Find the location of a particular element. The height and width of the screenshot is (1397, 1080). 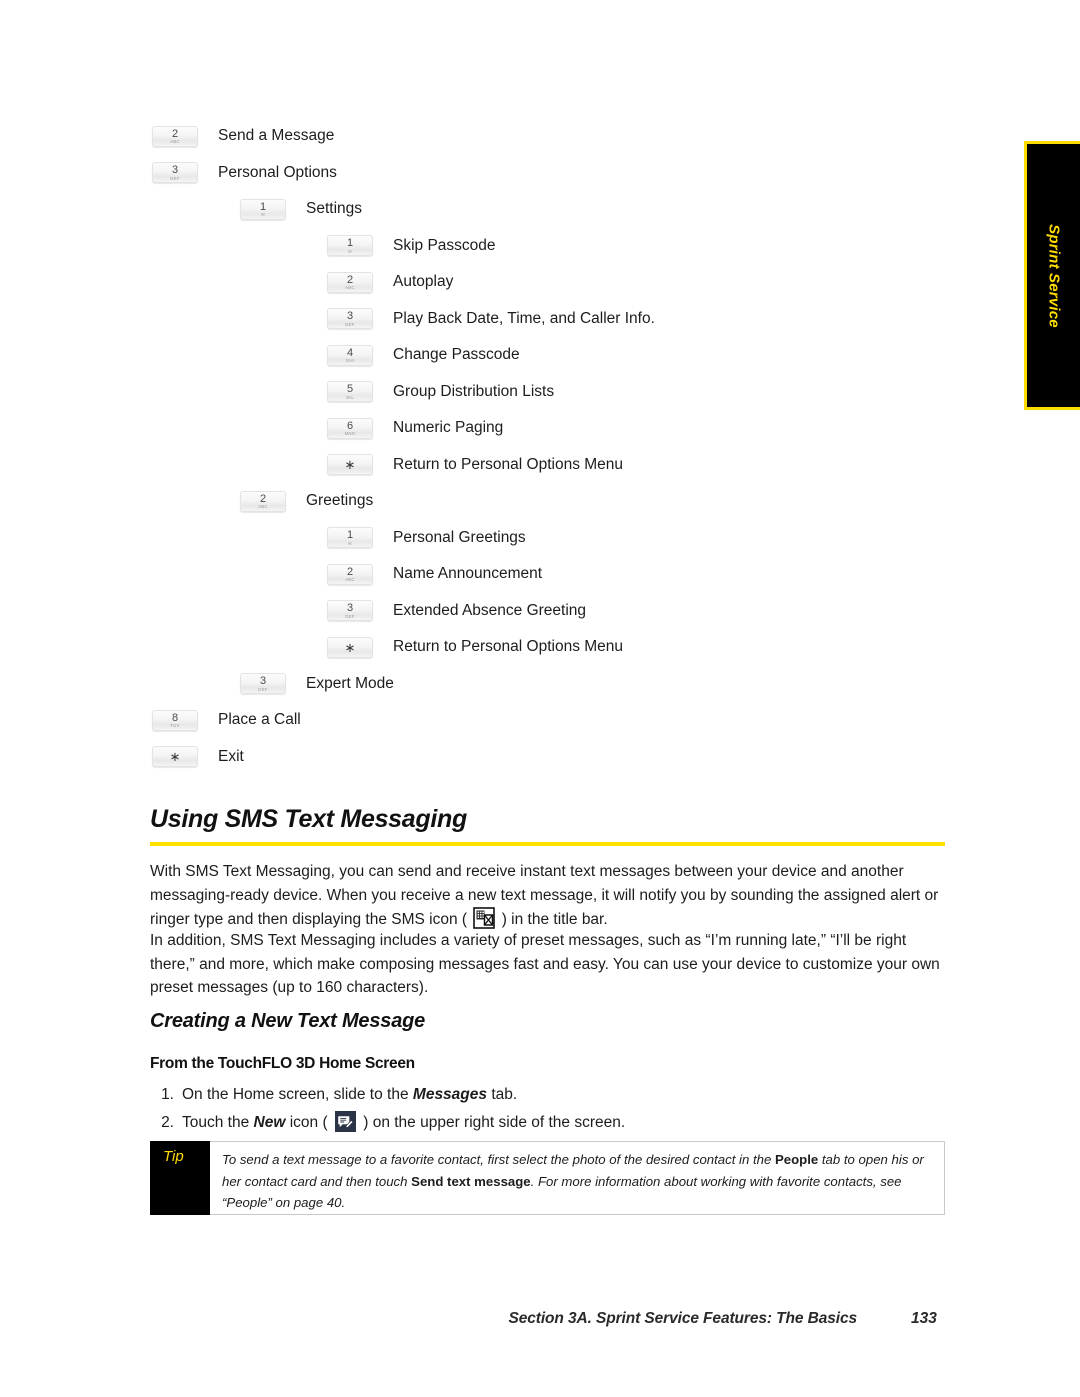

menu-tree-row: 5 JKL Group Distribution Lists is located at coordinates (475, 392).